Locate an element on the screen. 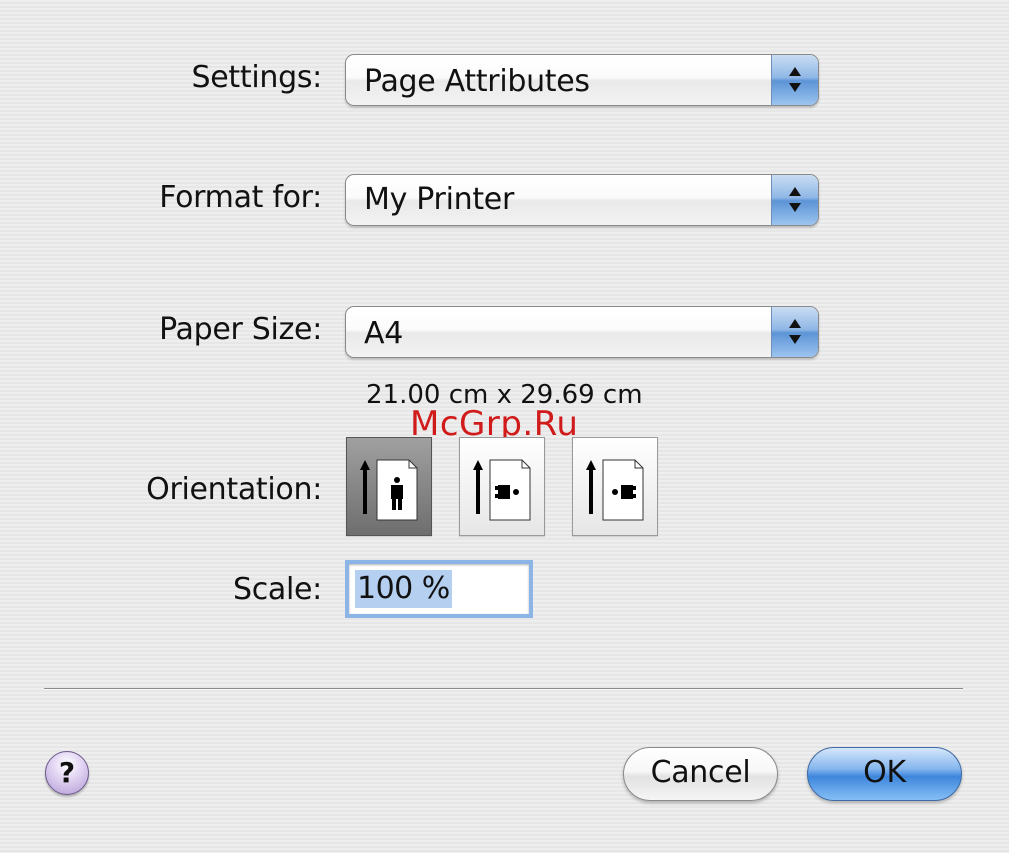 The image size is (1009, 853). orientation-label: Orientation: is located at coordinates (234, 489).